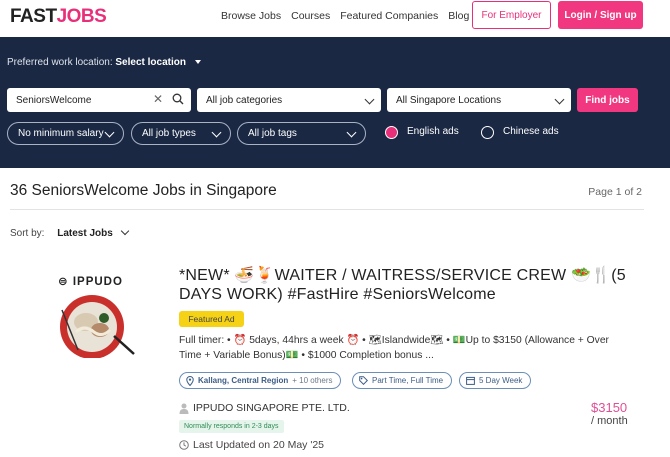 The height and width of the screenshot is (457, 670). What do you see at coordinates (501, 380) in the screenshot?
I see `schedule-label: 5 Day Week` at bounding box center [501, 380].